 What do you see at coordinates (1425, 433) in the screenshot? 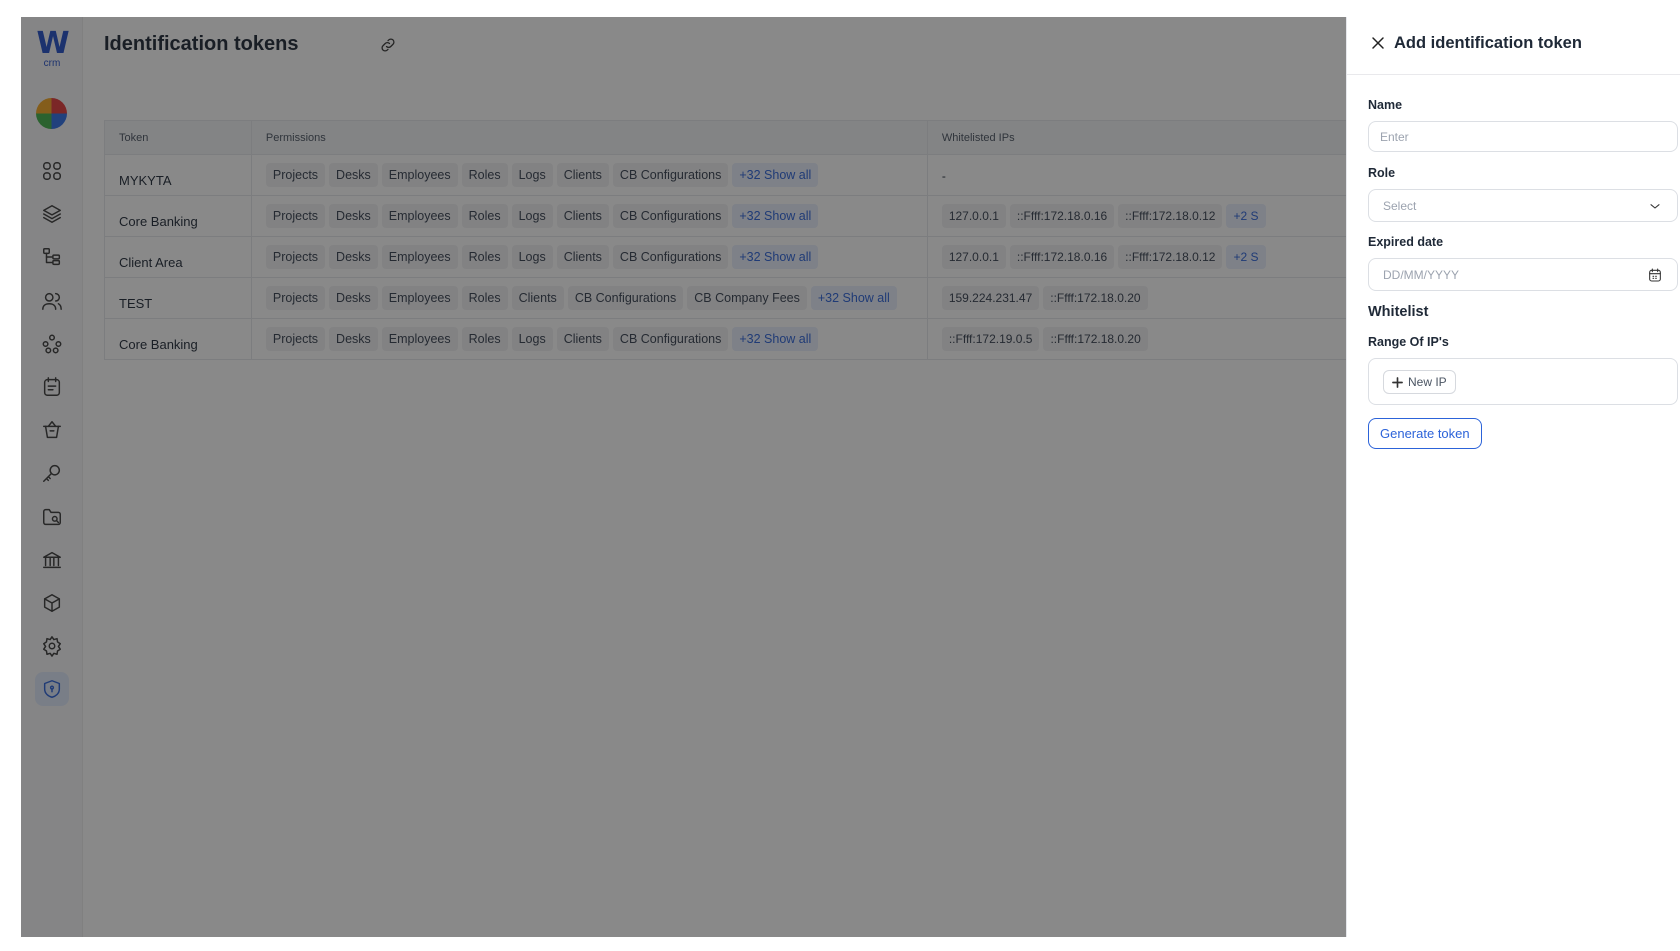
I see `generate-token-button: Generate token` at bounding box center [1425, 433].